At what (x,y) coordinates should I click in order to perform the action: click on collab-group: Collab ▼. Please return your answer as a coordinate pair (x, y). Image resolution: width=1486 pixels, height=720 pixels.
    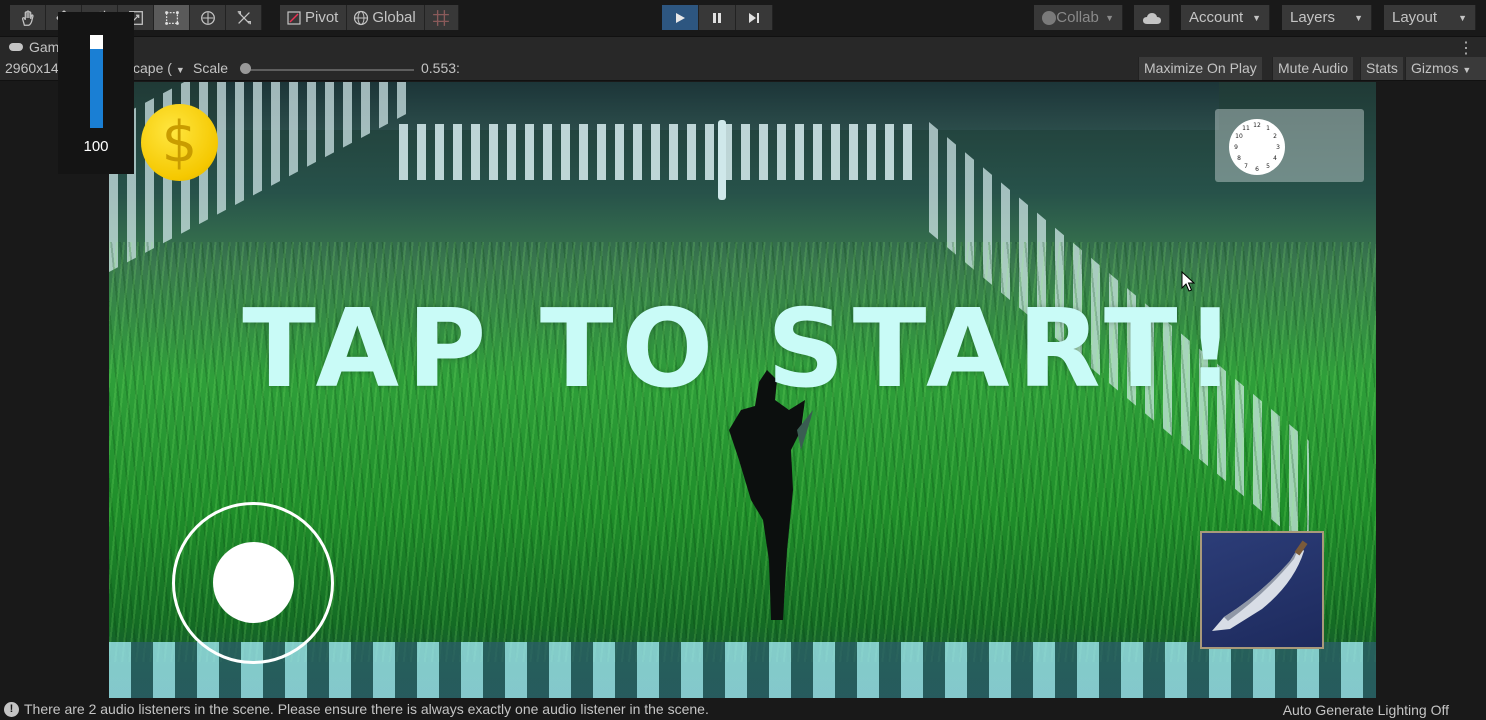
    Looking at the image, I should click on (1078, 17).